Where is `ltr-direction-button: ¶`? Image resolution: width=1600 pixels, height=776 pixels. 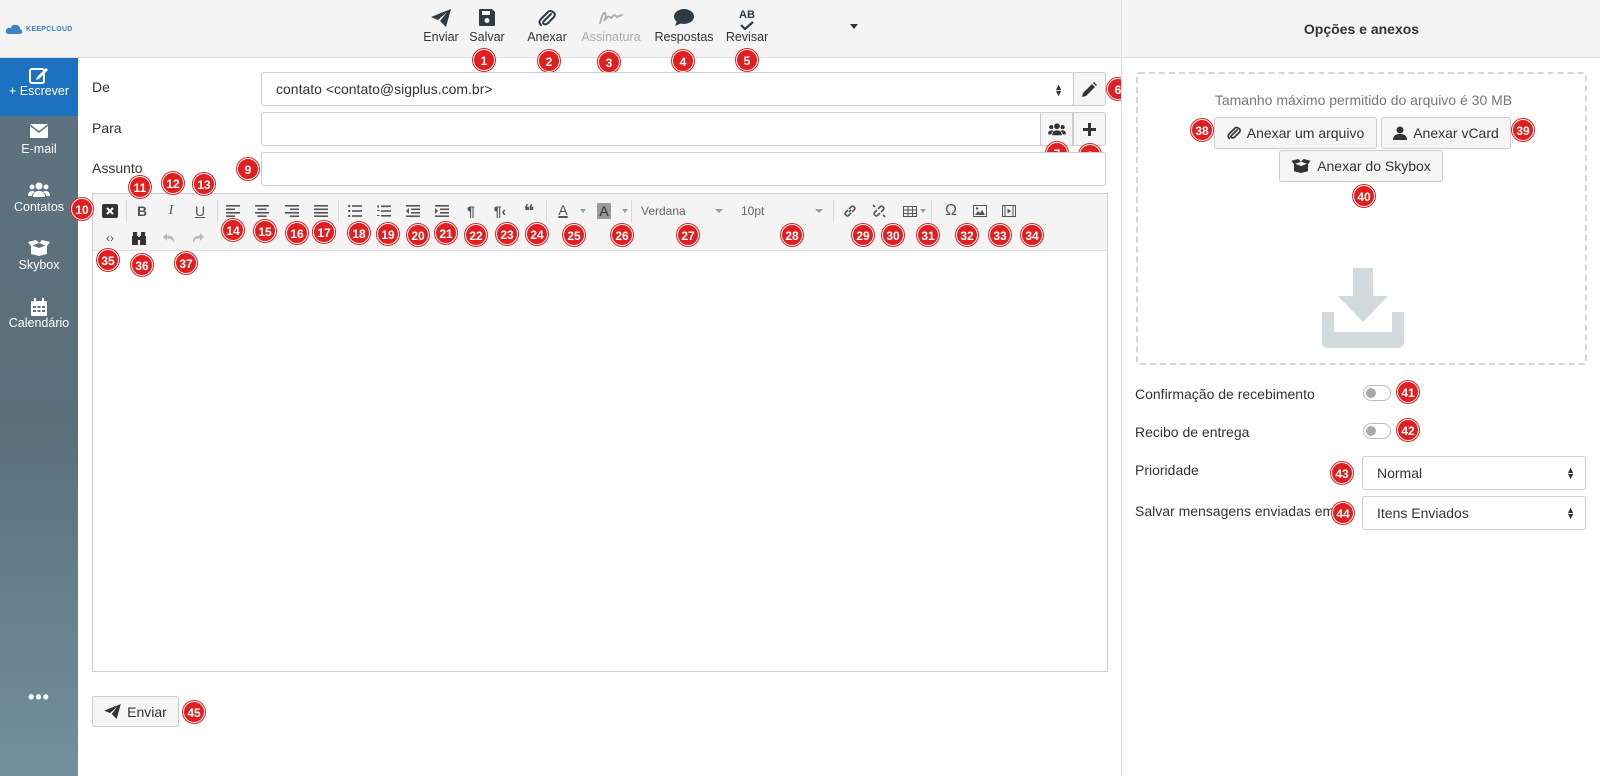
ltr-direction-button: ¶ is located at coordinates (471, 211).